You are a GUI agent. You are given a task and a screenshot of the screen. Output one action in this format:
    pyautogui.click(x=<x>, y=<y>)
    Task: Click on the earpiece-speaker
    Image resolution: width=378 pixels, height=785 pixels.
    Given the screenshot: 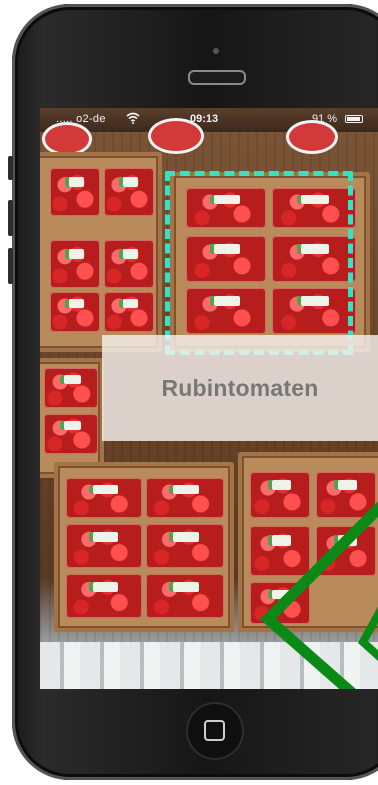 What is the action you would take?
    pyautogui.click(x=217, y=77)
    